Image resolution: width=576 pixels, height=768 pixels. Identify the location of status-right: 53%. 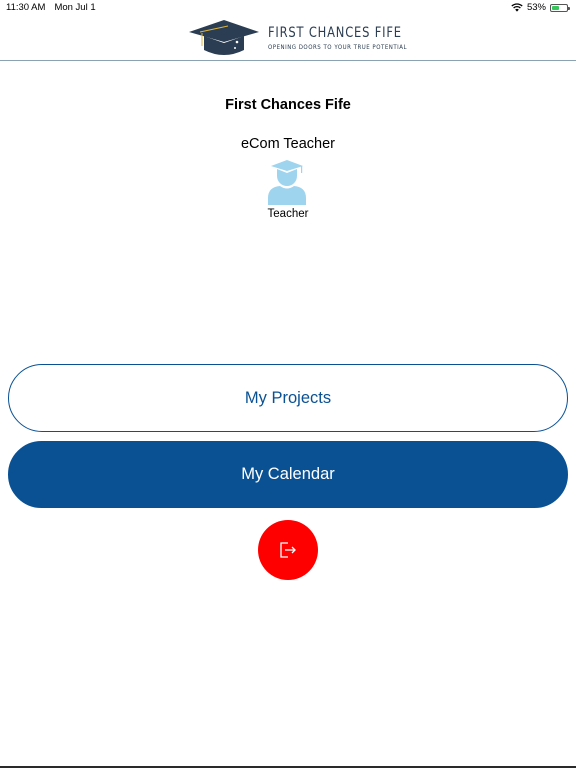
(540, 7).